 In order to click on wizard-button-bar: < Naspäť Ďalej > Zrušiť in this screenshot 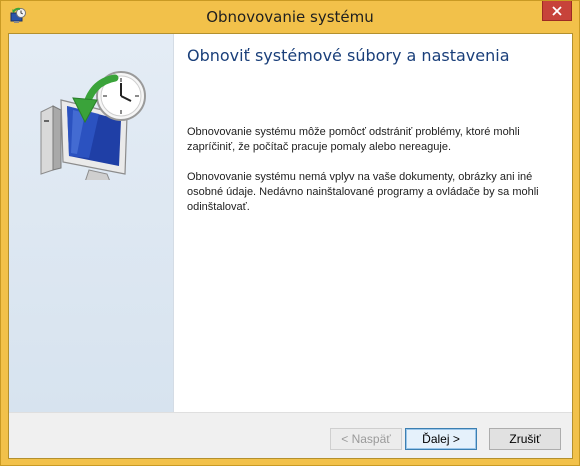, I will do `click(290, 435)`.